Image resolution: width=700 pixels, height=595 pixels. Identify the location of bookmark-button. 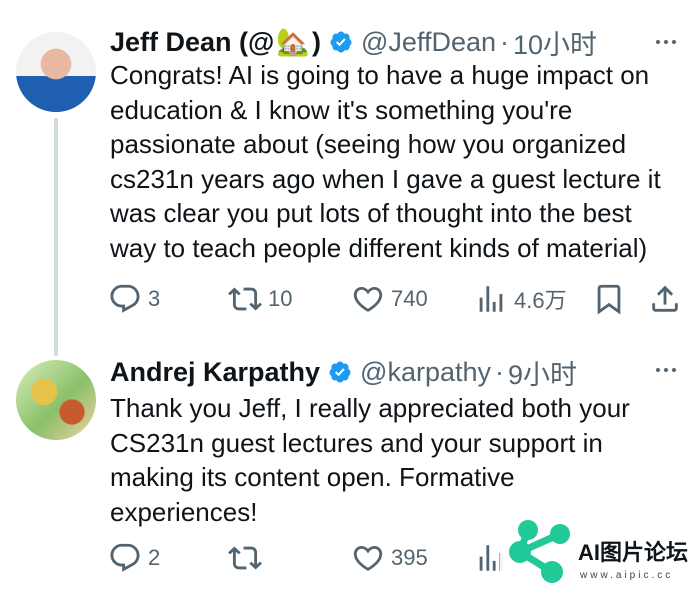
(609, 299).